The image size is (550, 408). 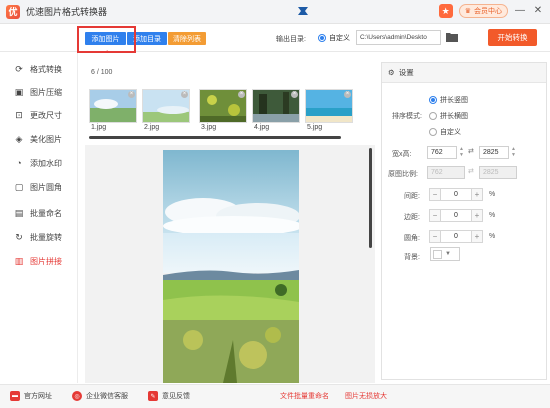 What do you see at coordinates (412, 196) in the screenshot?
I see `gap-label: 间距:` at bounding box center [412, 196].